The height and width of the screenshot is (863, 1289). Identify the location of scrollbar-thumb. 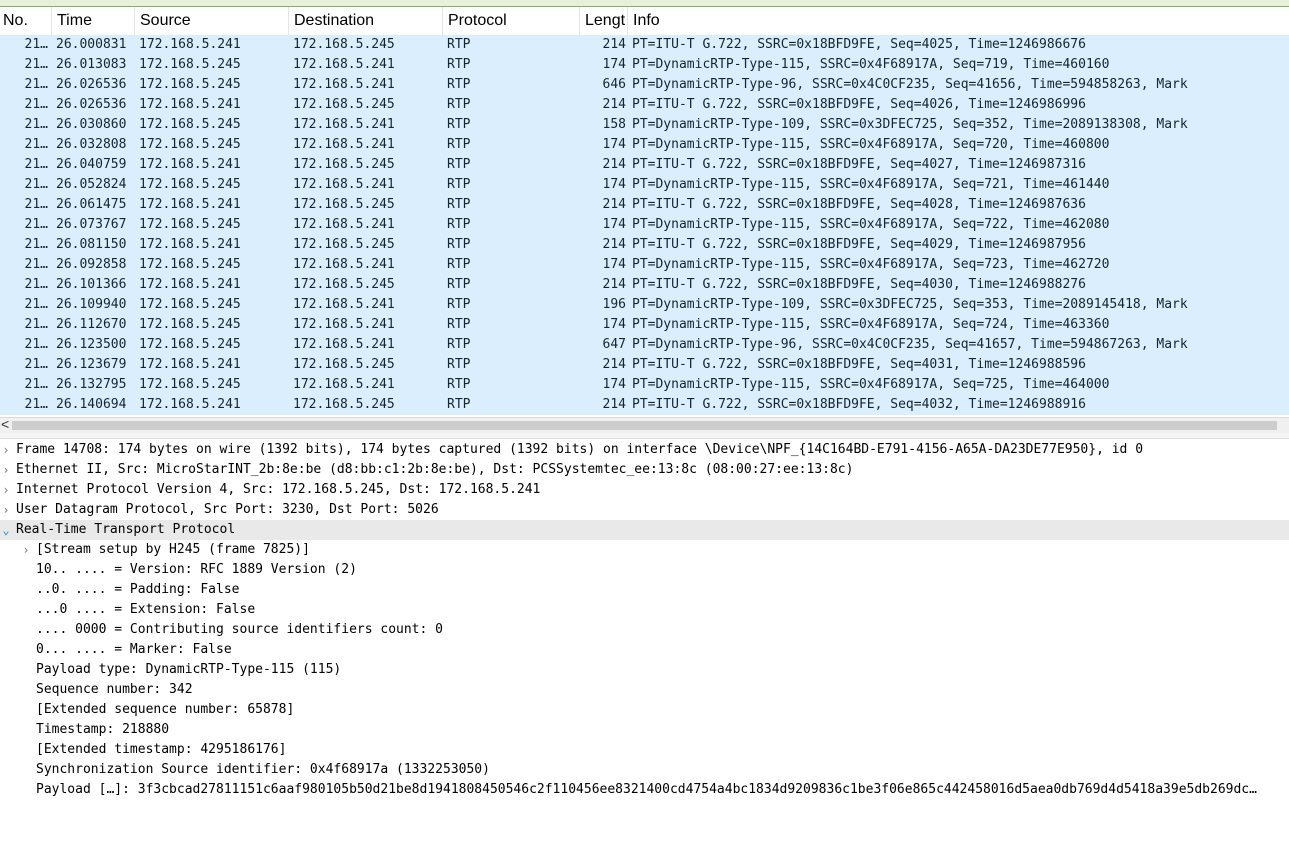
(644, 425).